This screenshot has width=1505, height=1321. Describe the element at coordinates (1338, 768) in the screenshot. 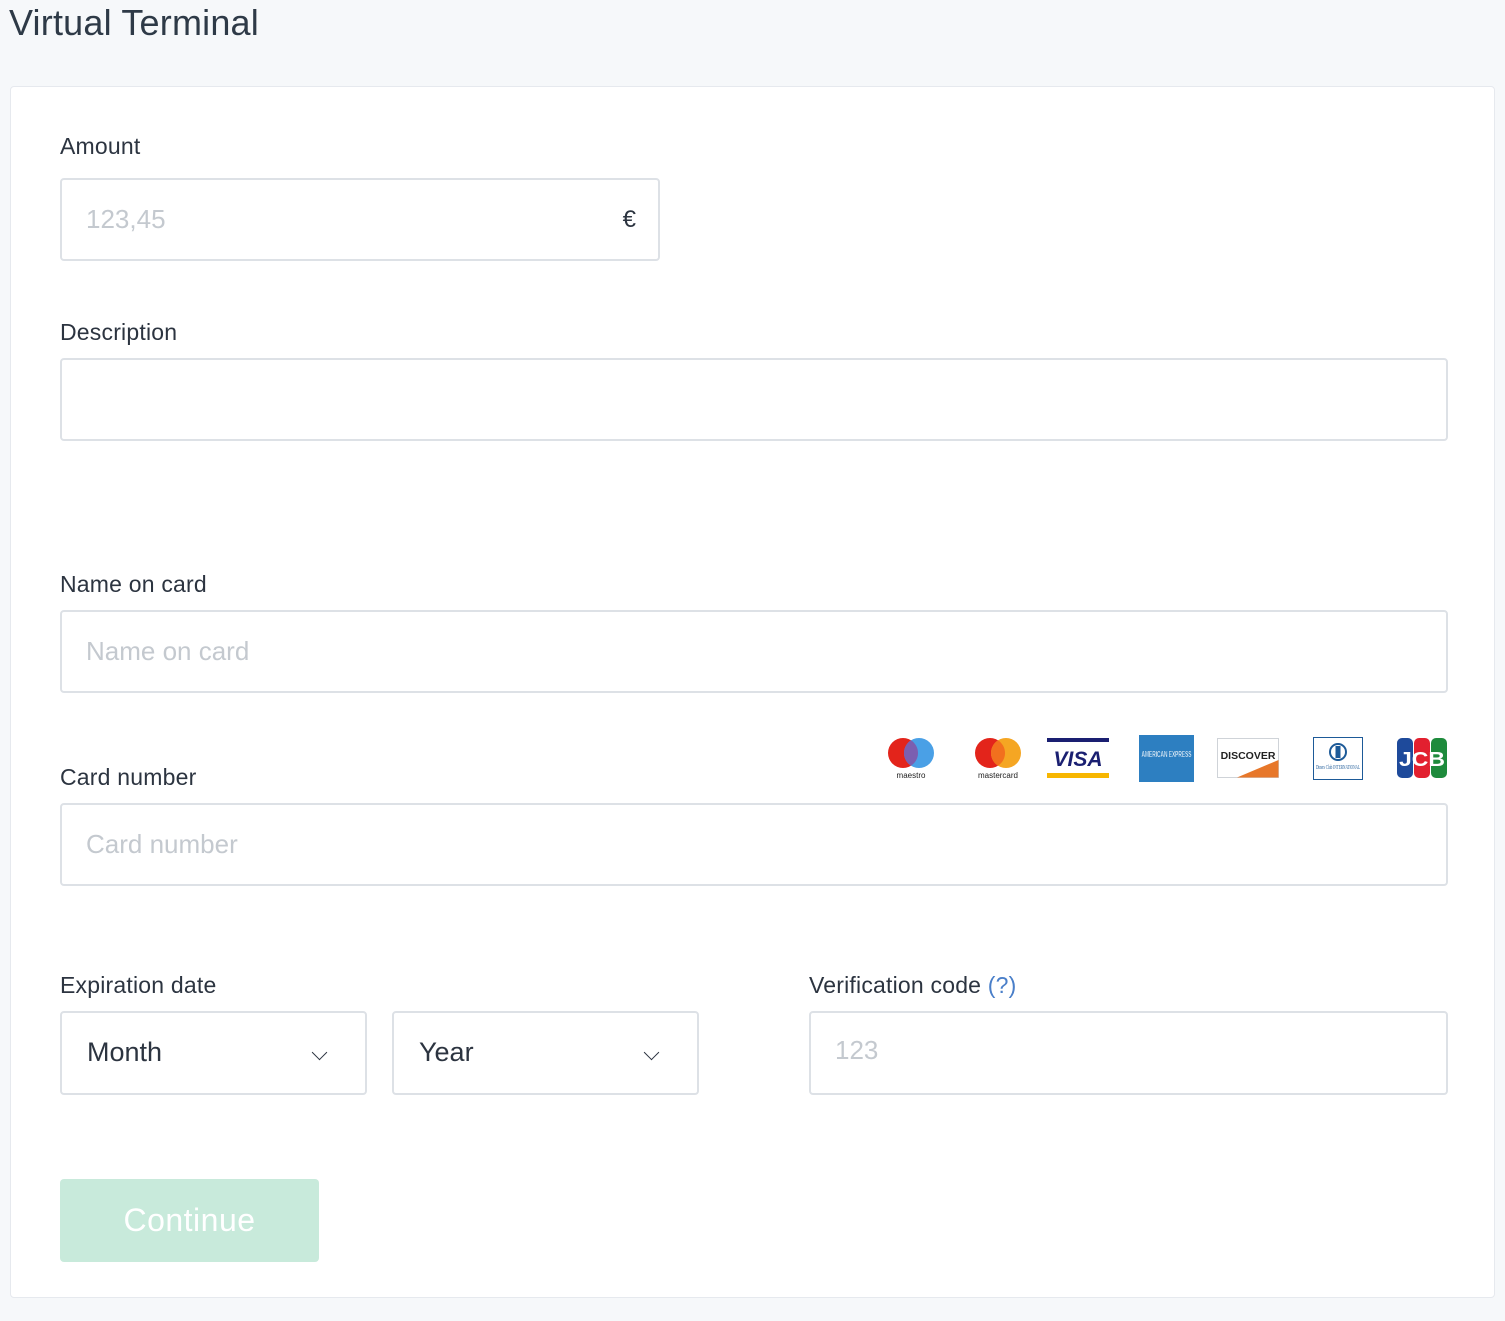

I see `diners-club-logo-text: Diners Club INTERNATIONAL` at that location.